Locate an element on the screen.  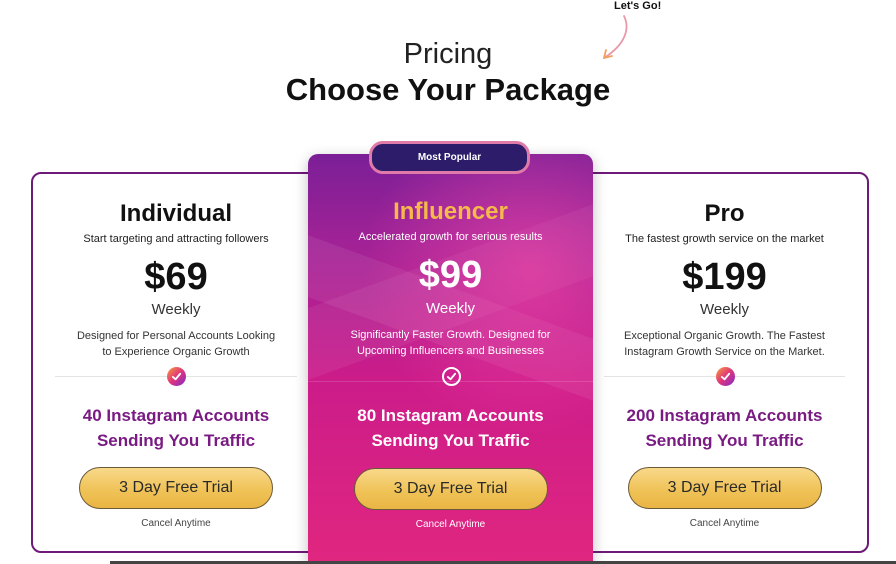
plan-price: $199 is located at coordinates (724, 277).